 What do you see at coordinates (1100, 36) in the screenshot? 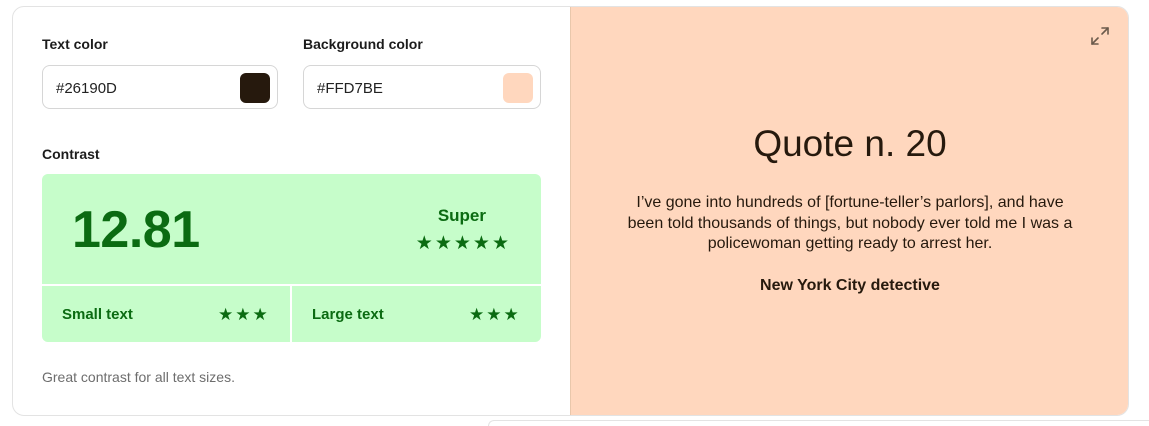
I see `expand-icon` at bounding box center [1100, 36].